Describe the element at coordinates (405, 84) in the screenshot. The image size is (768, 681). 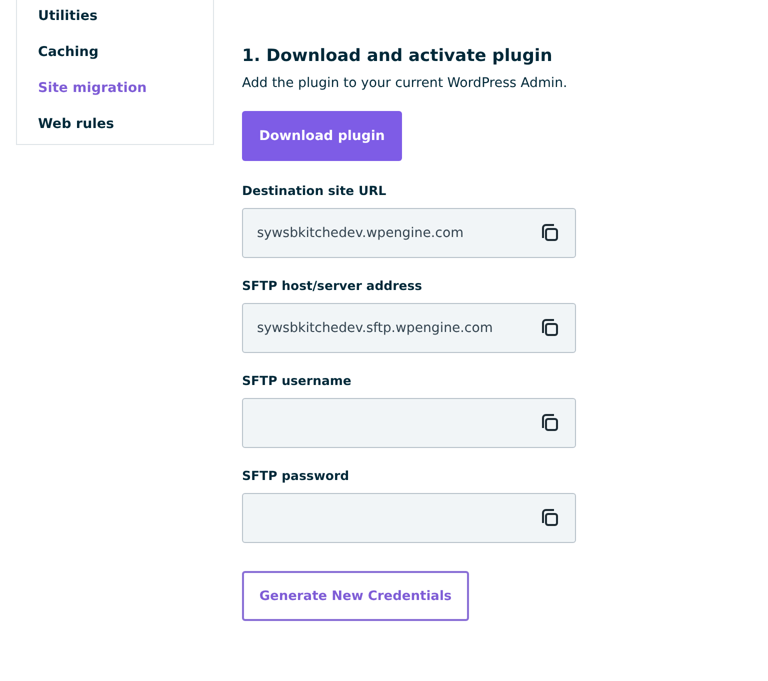
I see `section-description: Add the plugin to your current WordPress Admin.` at that location.